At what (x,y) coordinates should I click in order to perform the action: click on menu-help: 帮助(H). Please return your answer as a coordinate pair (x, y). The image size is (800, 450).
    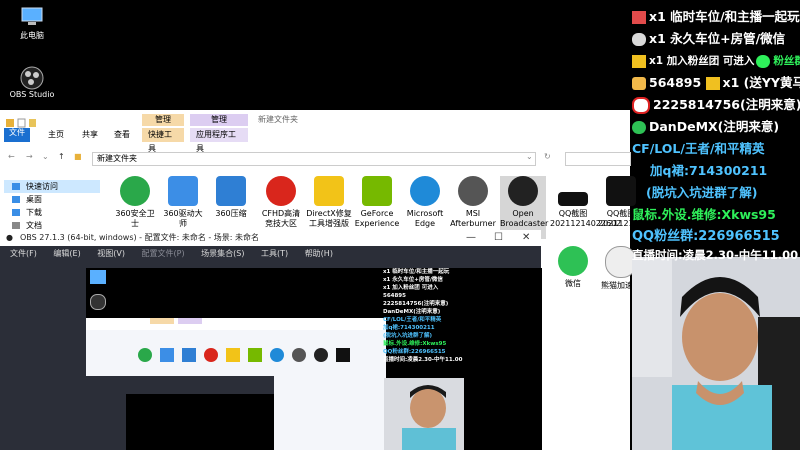
    Looking at the image, I should click on (319, 253).